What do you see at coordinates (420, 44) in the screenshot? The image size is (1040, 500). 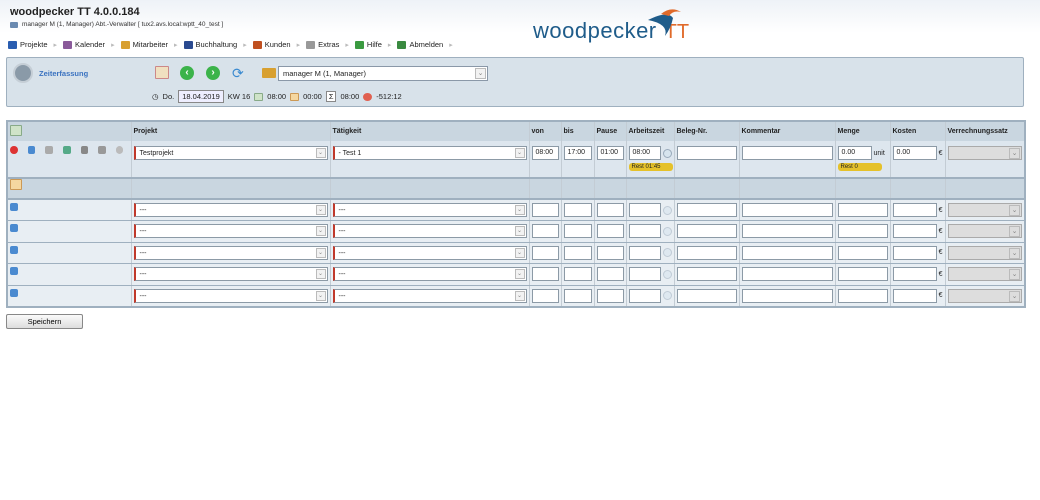 I see `menu-item-abmelden: Abmelden` at bounding box center [420, 44].